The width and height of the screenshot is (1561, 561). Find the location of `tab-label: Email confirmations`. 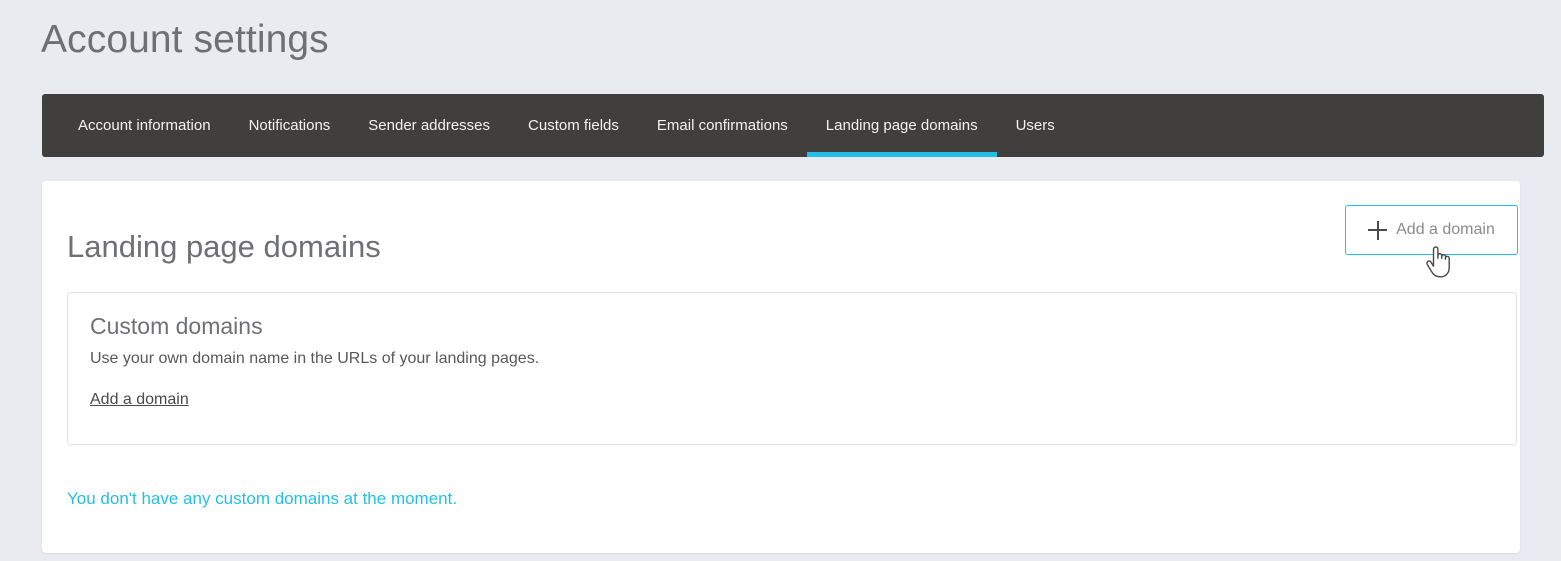

tab-label: Email confirmations is located at coordinates (722, 125).